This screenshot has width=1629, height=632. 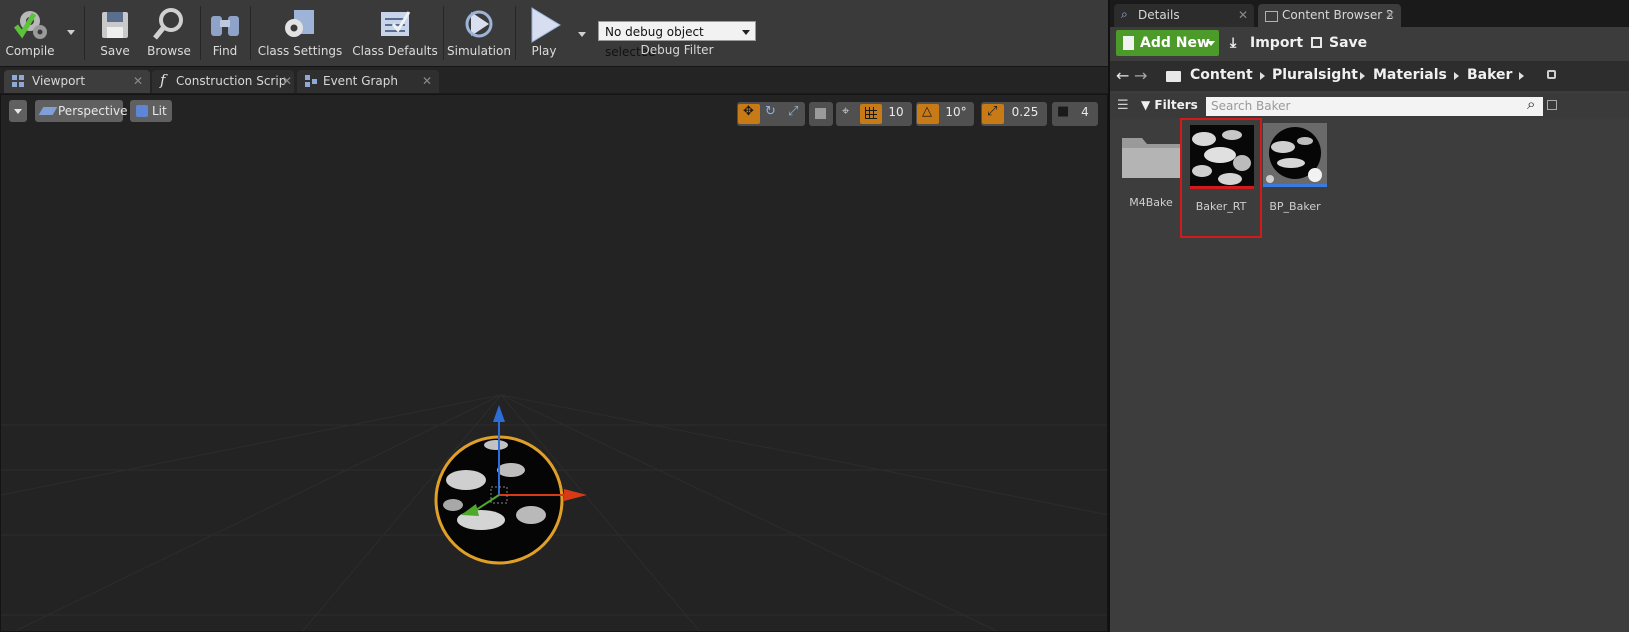 I want to click on find-button: Find, so click(x=225, y=33).